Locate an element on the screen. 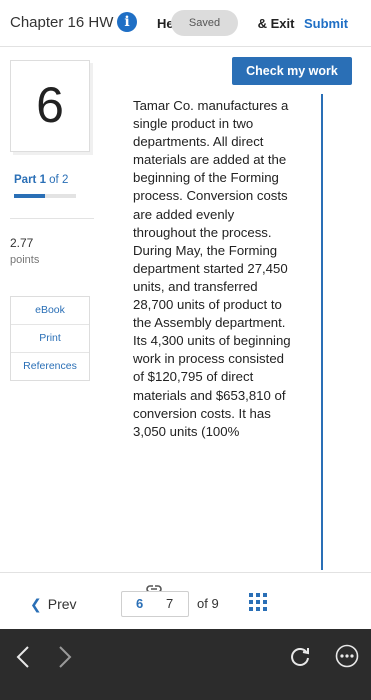 The height and width of the screenshot is (700, 371). resource-links: eBook Print References is located at coordinates (50, 338).